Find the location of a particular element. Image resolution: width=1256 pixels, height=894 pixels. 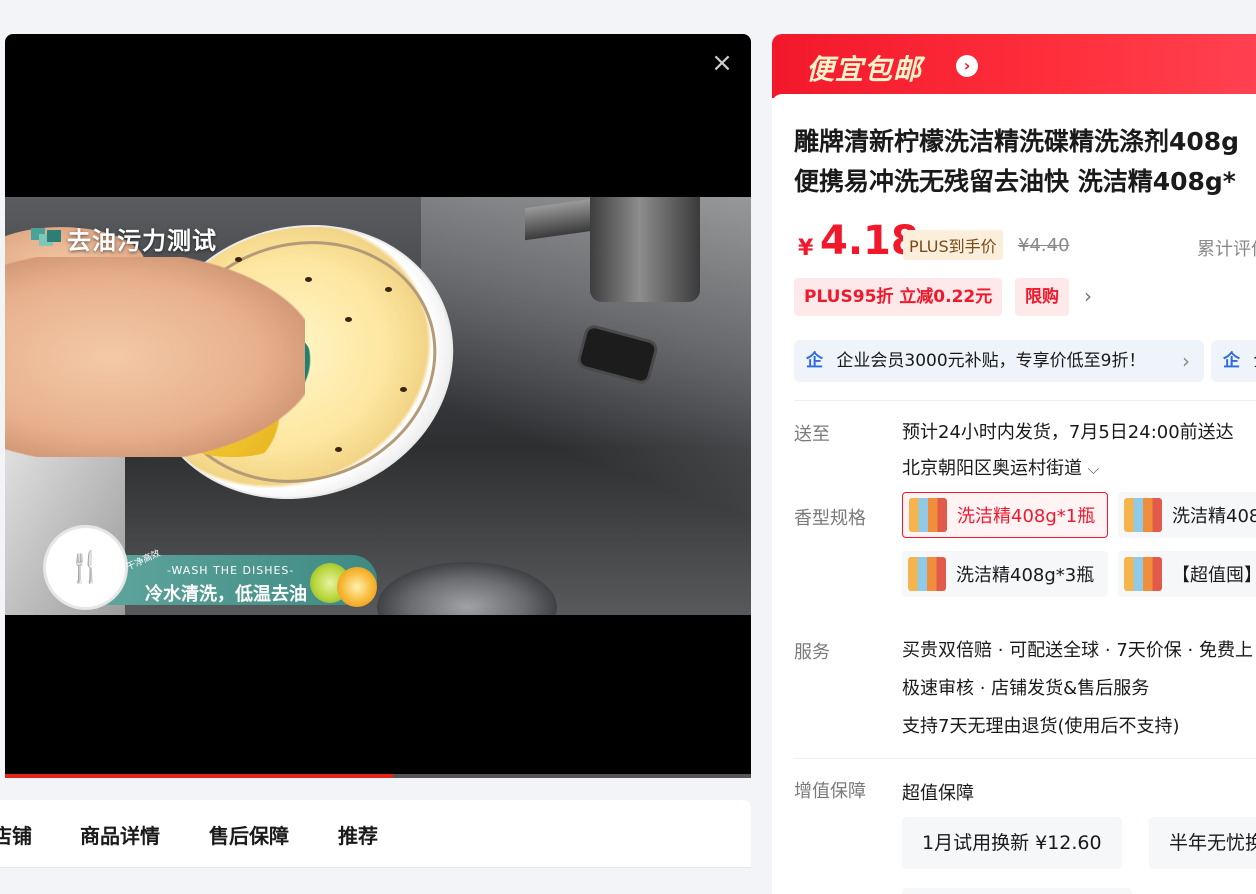

spec-option: 【超值囤】 is located at coordinates (1187, 574).